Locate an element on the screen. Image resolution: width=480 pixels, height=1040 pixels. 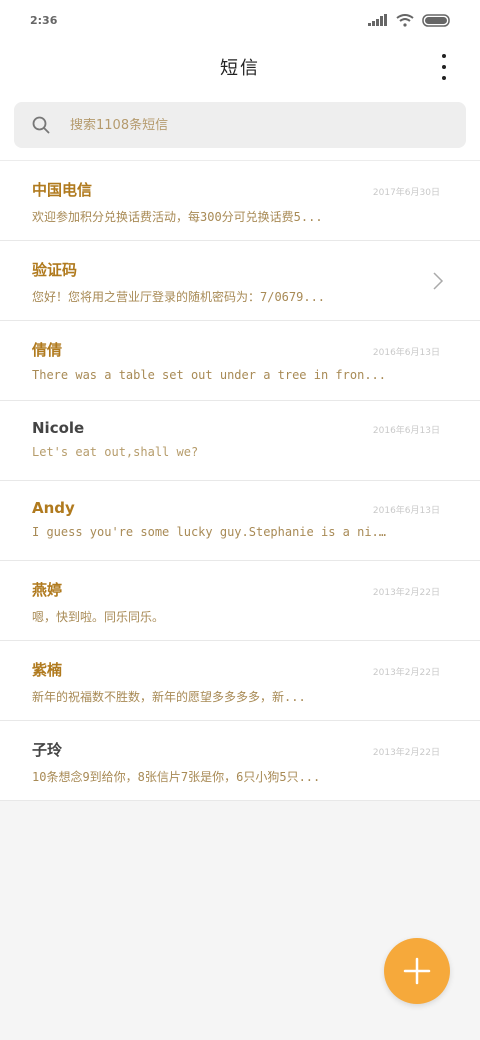
plus-icon is located at coordinates (417, 971).